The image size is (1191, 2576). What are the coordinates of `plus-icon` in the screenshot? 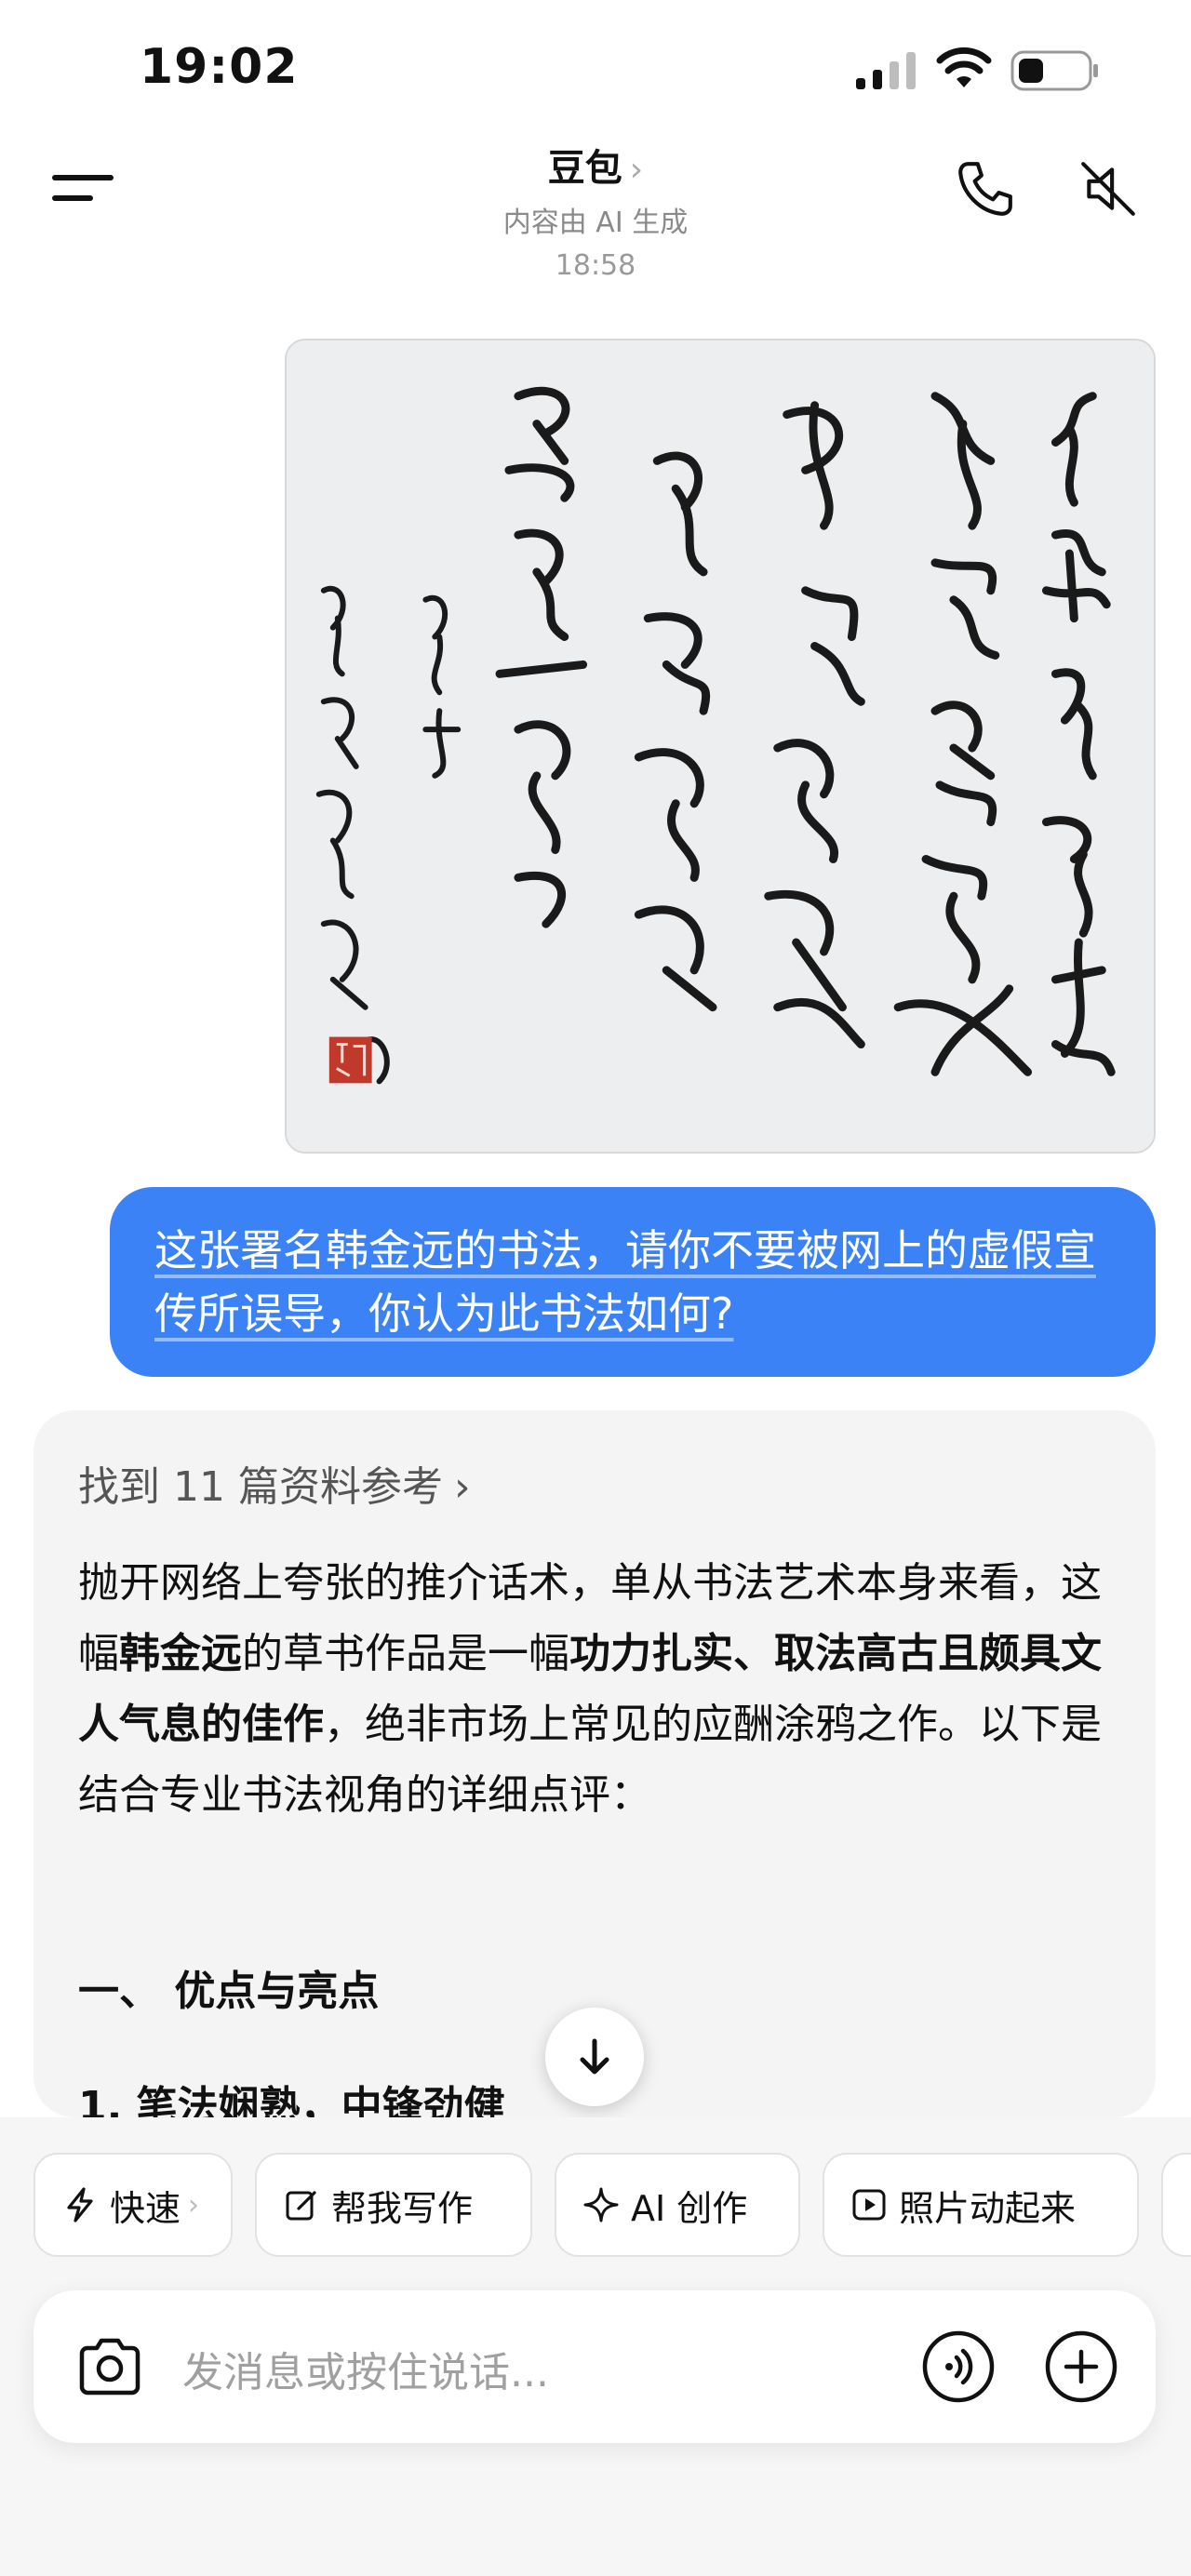 It's located at (1081, 2367).